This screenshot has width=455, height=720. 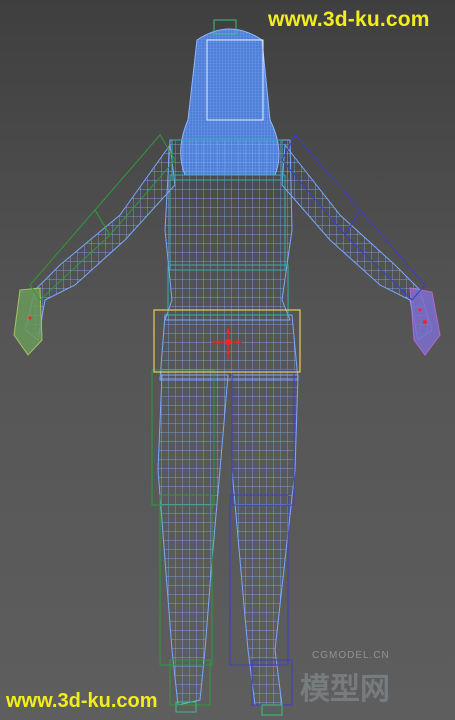 I want to click on watermark-top: www.3d-ku.com, so click(x=349, y=19).